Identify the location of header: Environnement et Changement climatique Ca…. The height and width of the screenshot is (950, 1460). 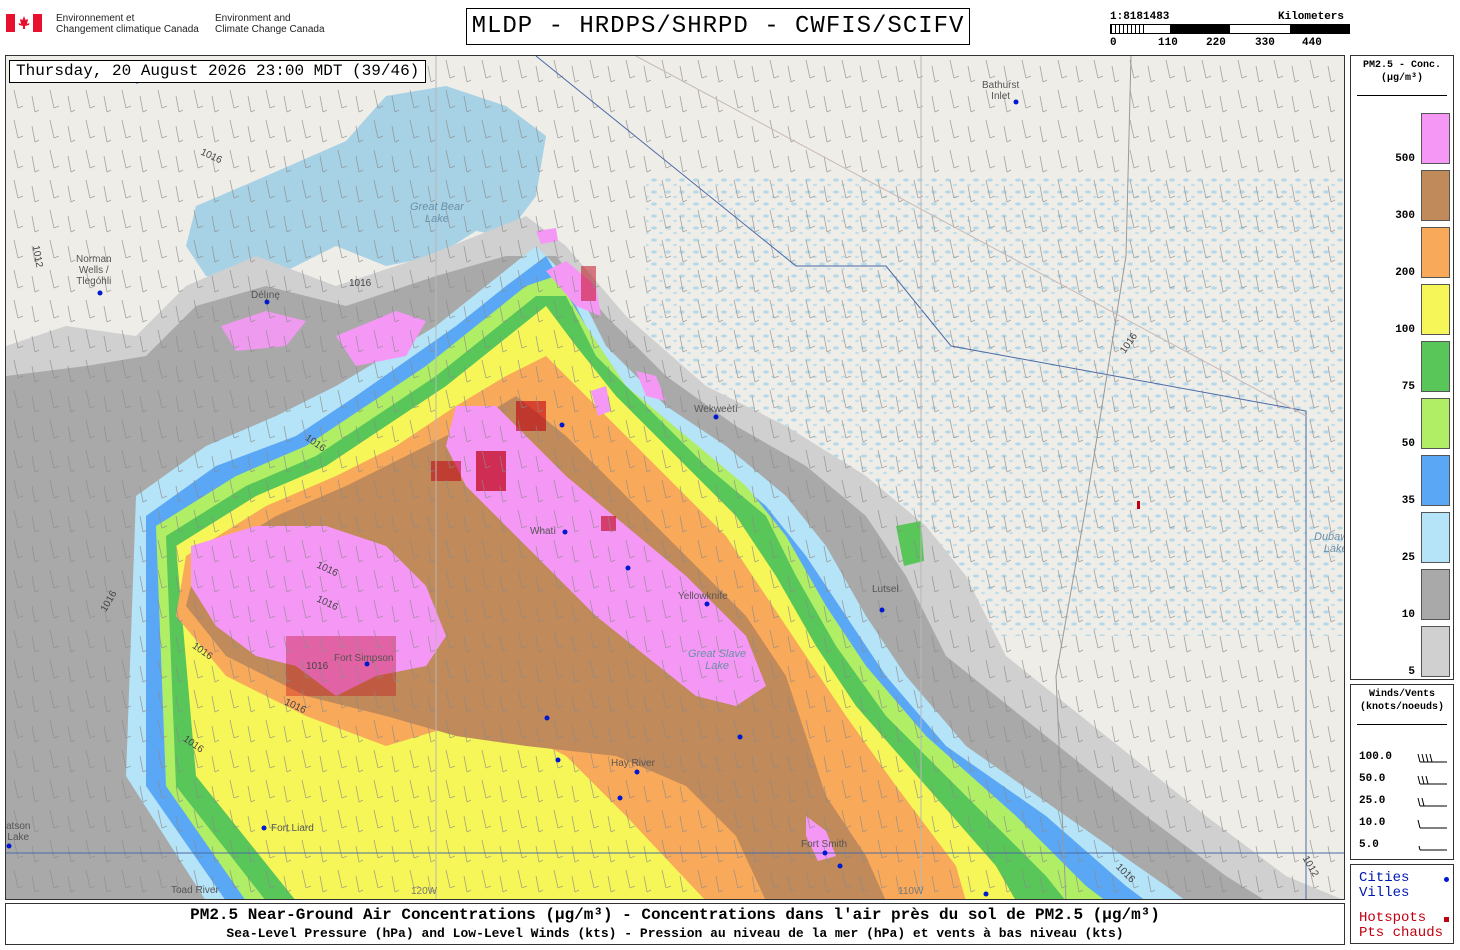
(730, 26).